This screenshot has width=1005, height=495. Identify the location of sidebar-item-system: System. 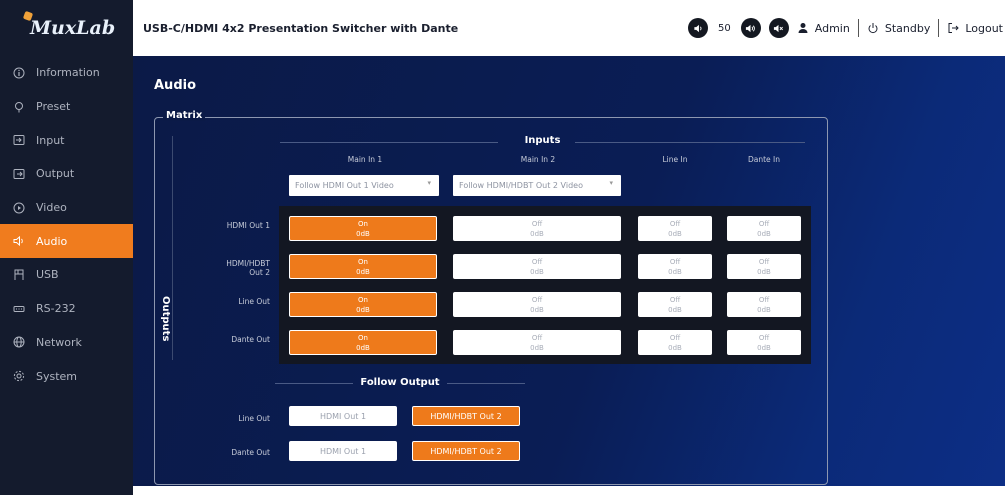
(66, 376).